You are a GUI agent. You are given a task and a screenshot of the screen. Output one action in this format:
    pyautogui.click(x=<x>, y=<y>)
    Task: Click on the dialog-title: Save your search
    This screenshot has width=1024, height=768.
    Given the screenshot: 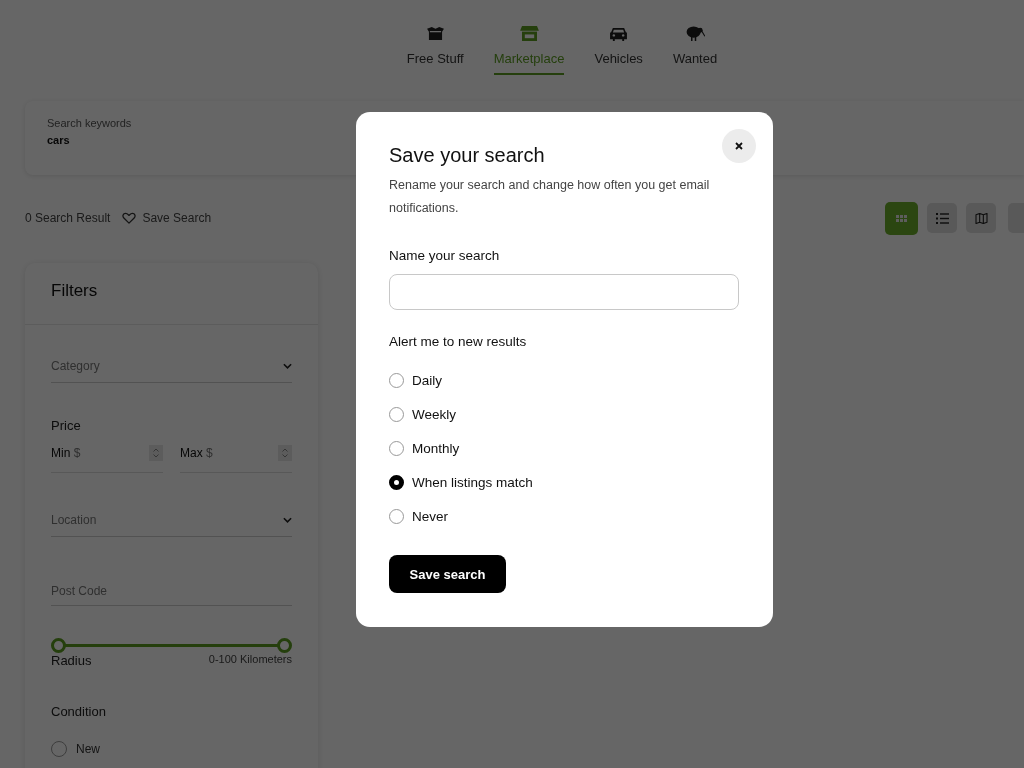 What is the action you would take?
    pyautogui.click(x=467, y=155)
    